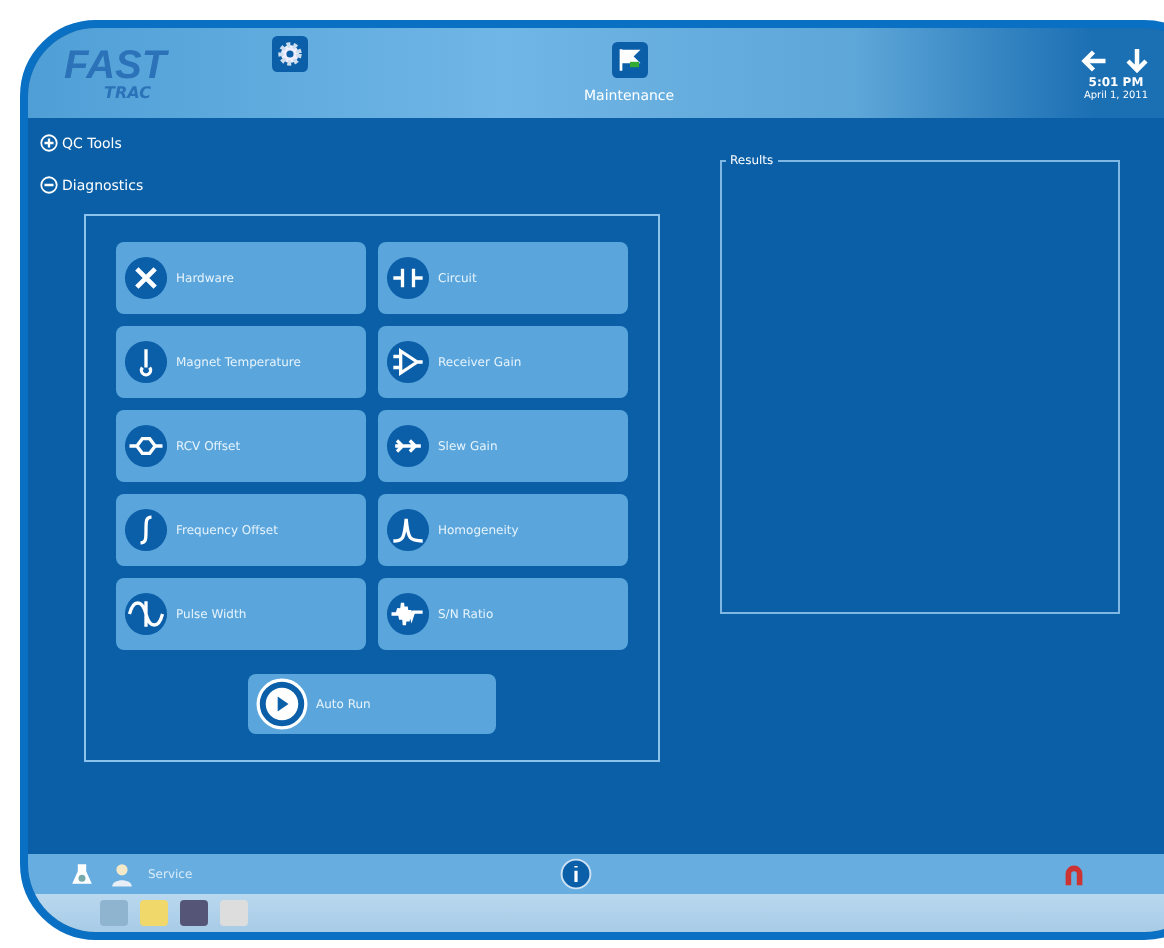 The height and width of the screenshot is (948, 1164). Describe the element at coordinates (146, 278) in the screenshot. I see `cross-icon` at that location.